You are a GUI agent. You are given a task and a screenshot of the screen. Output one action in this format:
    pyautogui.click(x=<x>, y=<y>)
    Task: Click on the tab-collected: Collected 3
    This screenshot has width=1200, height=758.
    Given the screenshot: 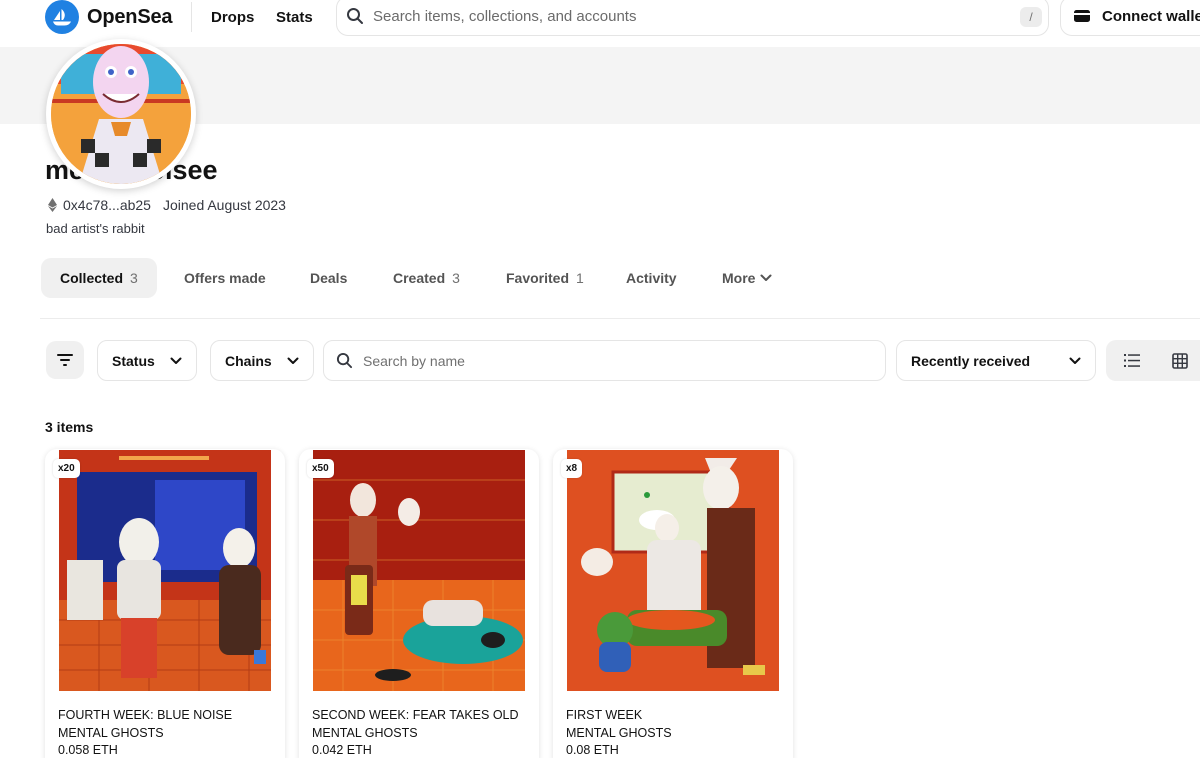 What is the action you would take?
    pyautogui.click(x=99, y=278)
    